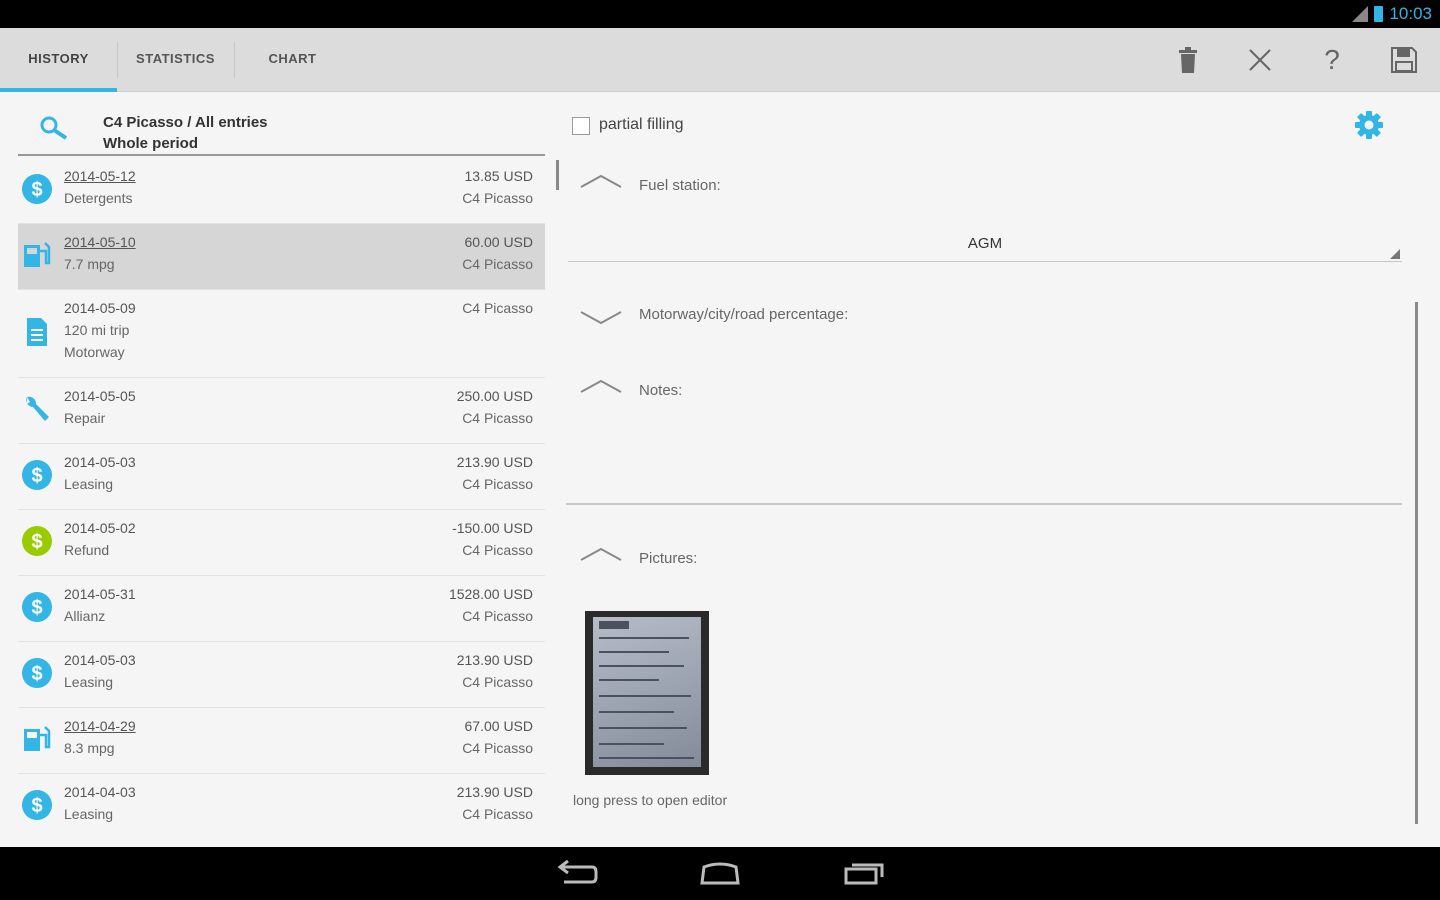 The width and height of the screenshot is (1440, 900). I want to click on entry-date: 2014-04-03, so click(100, 792).